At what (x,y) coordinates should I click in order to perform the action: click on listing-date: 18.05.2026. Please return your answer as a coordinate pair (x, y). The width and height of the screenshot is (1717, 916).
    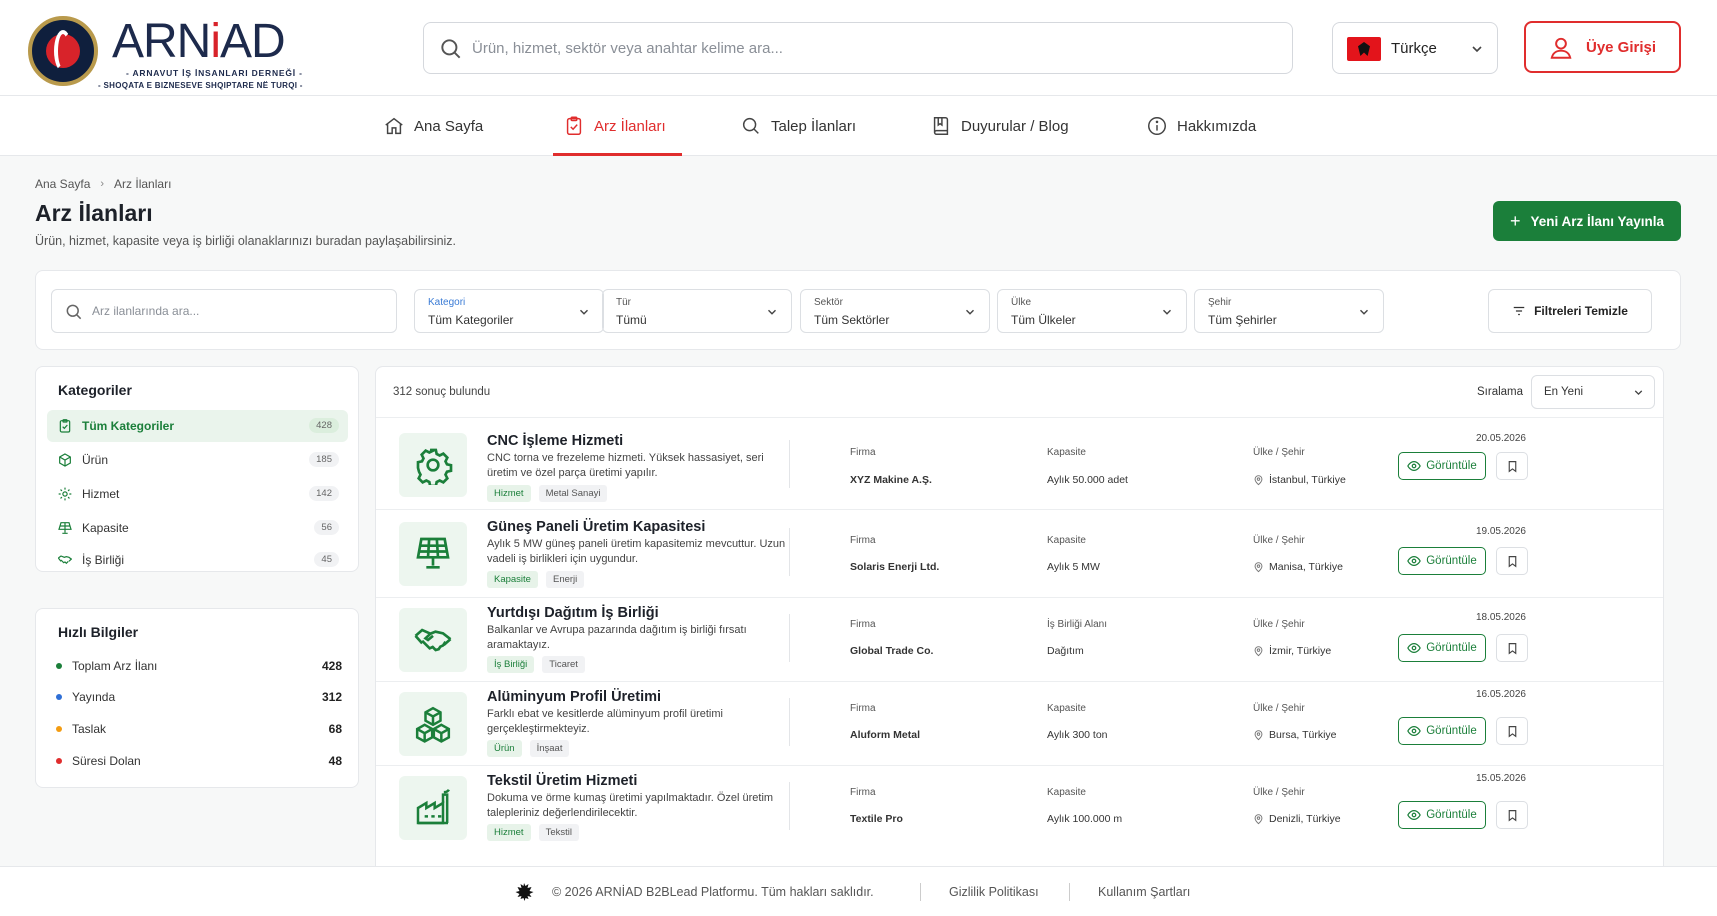
    Looking at the image, I should click on (1500, 617).